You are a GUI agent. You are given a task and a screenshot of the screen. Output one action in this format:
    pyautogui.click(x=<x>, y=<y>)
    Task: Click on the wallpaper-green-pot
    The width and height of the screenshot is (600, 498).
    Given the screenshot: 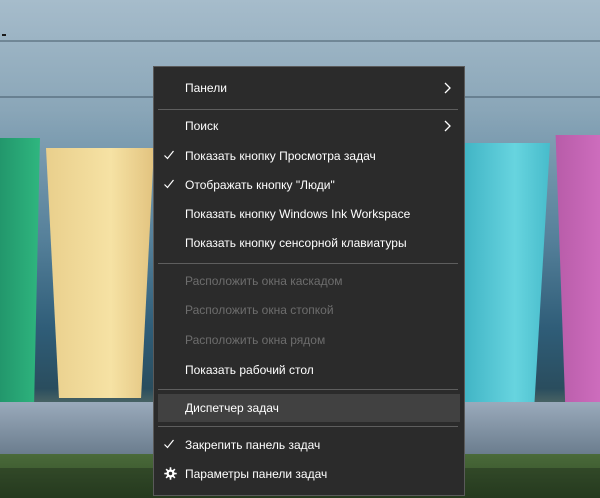 What is the action you would take?
    pyautogui.click(x=20, y=273)
    